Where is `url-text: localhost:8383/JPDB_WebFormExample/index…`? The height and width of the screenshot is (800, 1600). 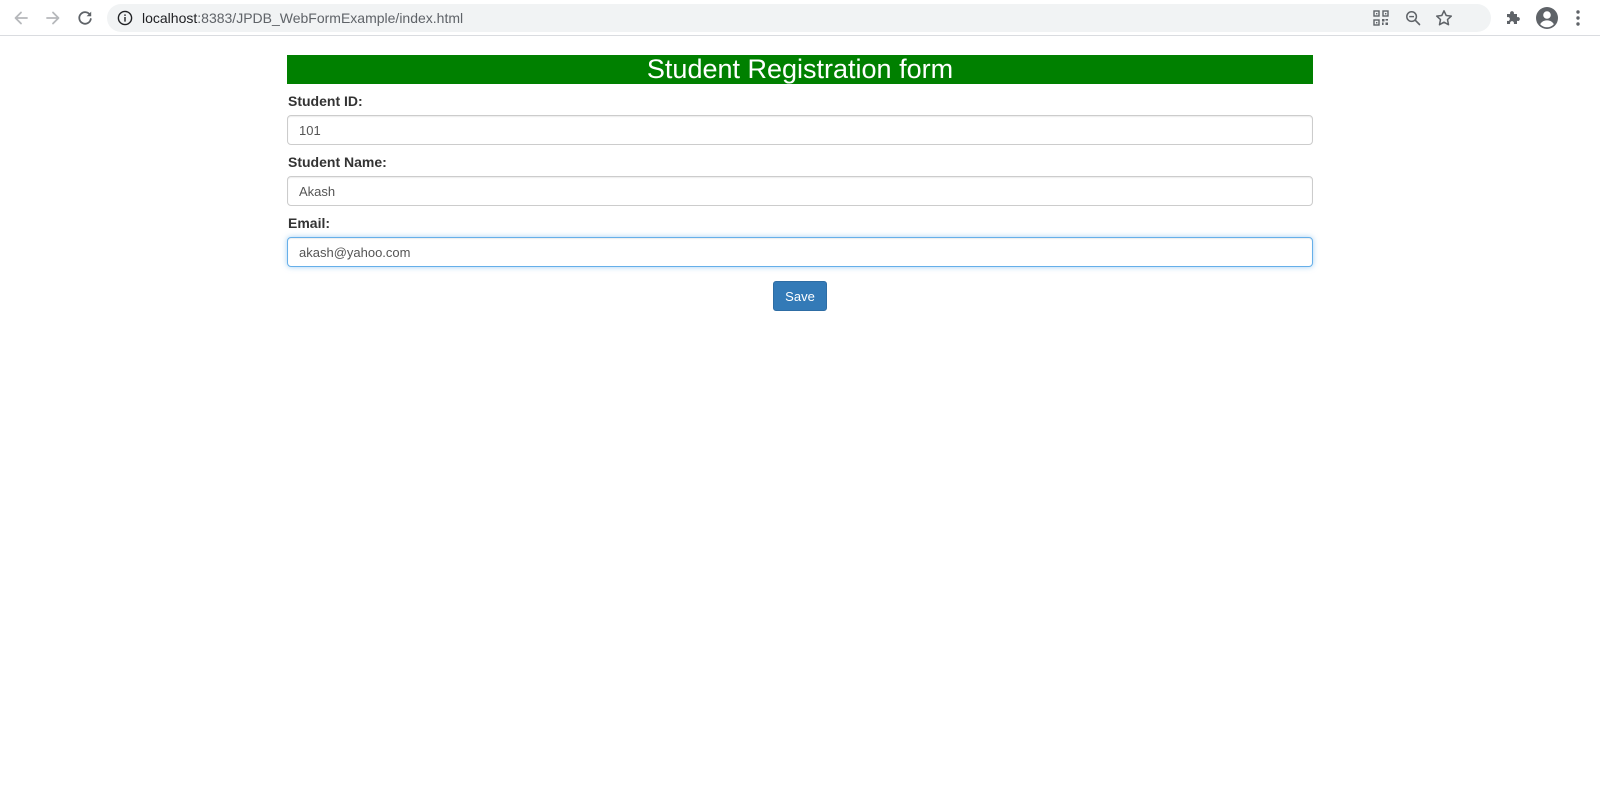
url-text: localhost:8383/JPDB_WebFormExample/index… is located at coordinates (302, 18).